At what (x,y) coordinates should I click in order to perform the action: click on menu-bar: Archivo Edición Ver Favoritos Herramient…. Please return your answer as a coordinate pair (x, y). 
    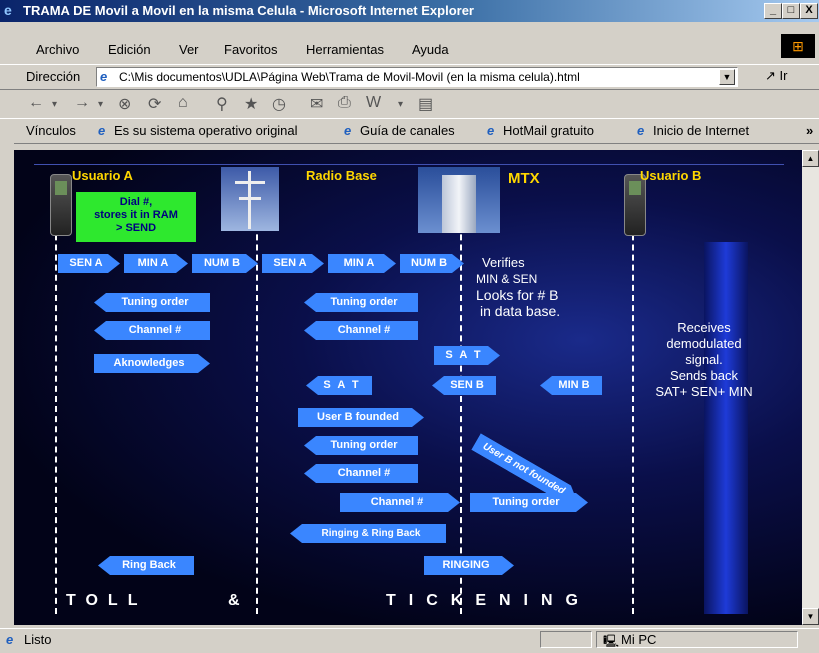
    Looking at the image, I should click on (409, 49).